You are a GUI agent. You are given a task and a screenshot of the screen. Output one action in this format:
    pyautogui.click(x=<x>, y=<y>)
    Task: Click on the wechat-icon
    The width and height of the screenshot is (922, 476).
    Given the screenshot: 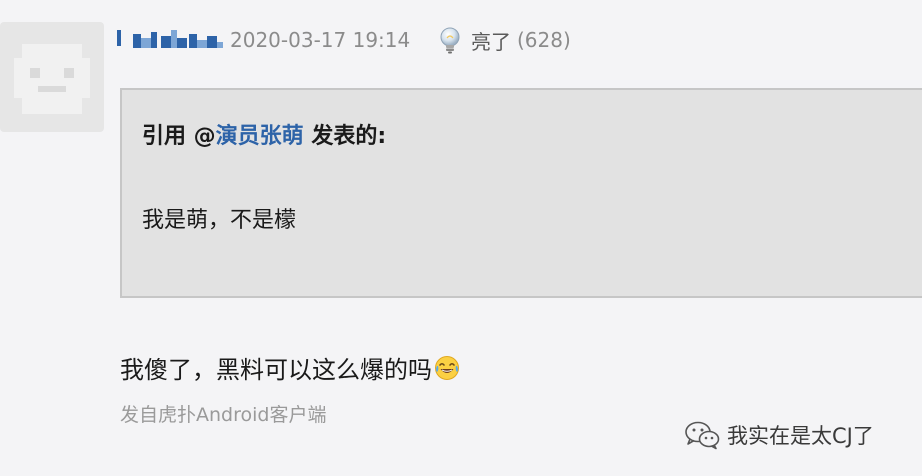 What is the action you would take?
    pyautogui.click(x=702, y=435)
    